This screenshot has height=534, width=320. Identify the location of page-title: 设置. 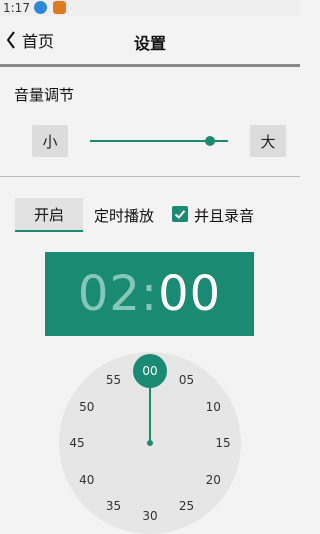
(149, 43).